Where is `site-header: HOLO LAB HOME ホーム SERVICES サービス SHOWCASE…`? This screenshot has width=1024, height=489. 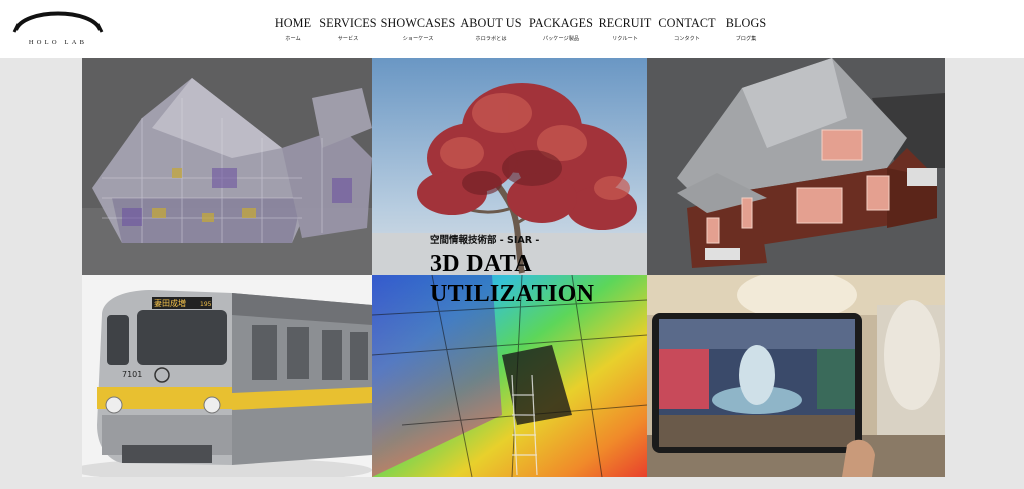
site-header: HOLO LAB HOME ホーム SERVICES サービス SHOWCASE… is located at coordinates (512, 29).